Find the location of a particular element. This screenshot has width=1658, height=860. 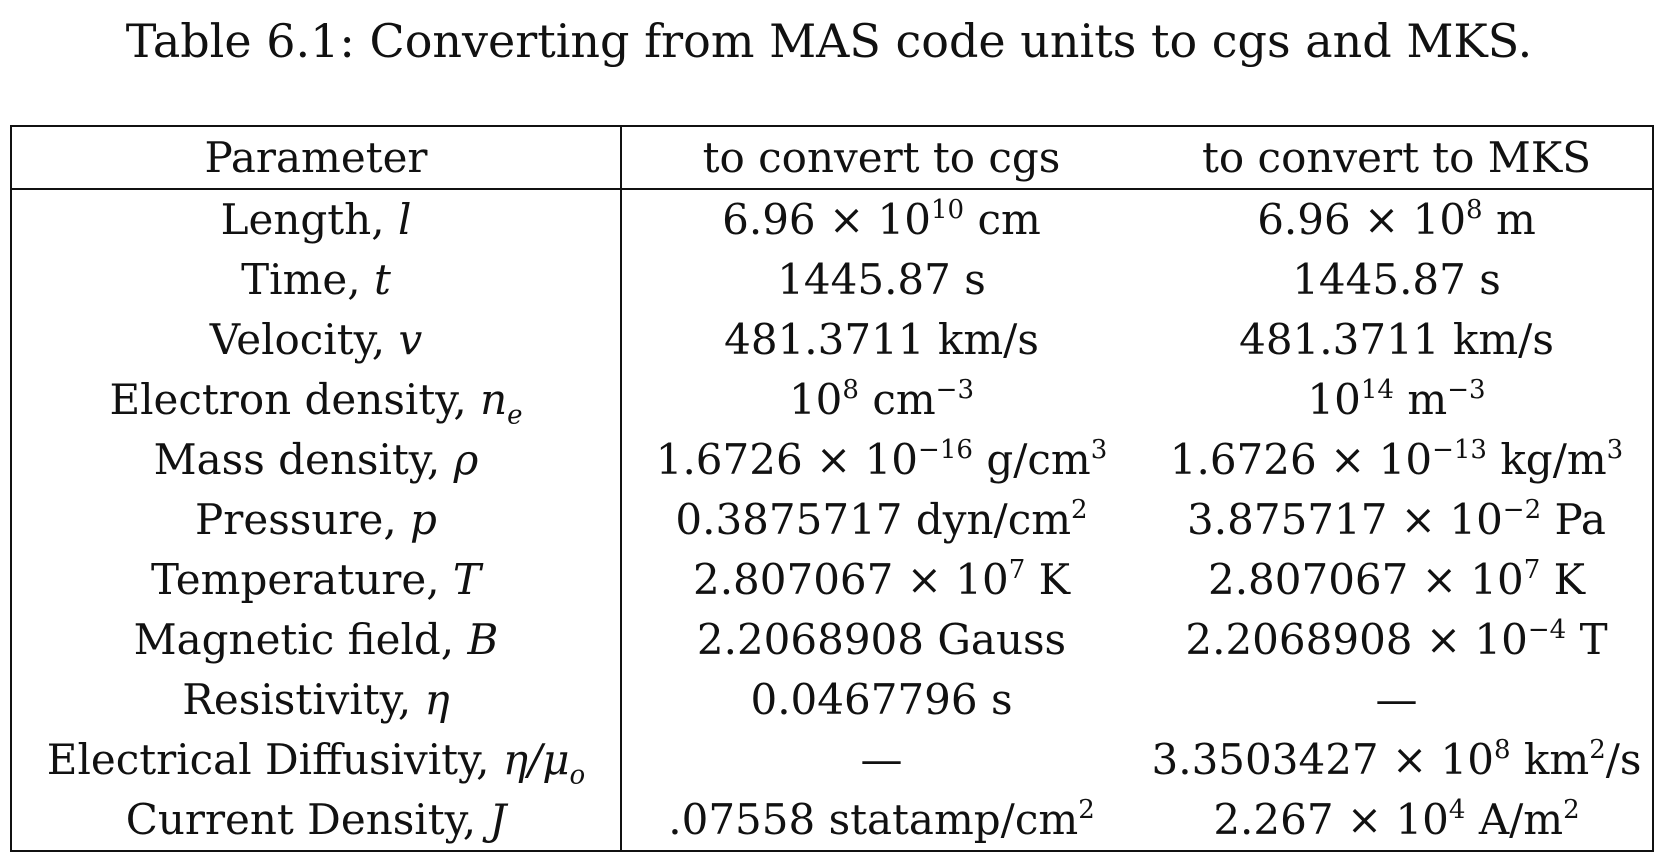

value-mantissa: .07558 is located at coordinates (742, 819).